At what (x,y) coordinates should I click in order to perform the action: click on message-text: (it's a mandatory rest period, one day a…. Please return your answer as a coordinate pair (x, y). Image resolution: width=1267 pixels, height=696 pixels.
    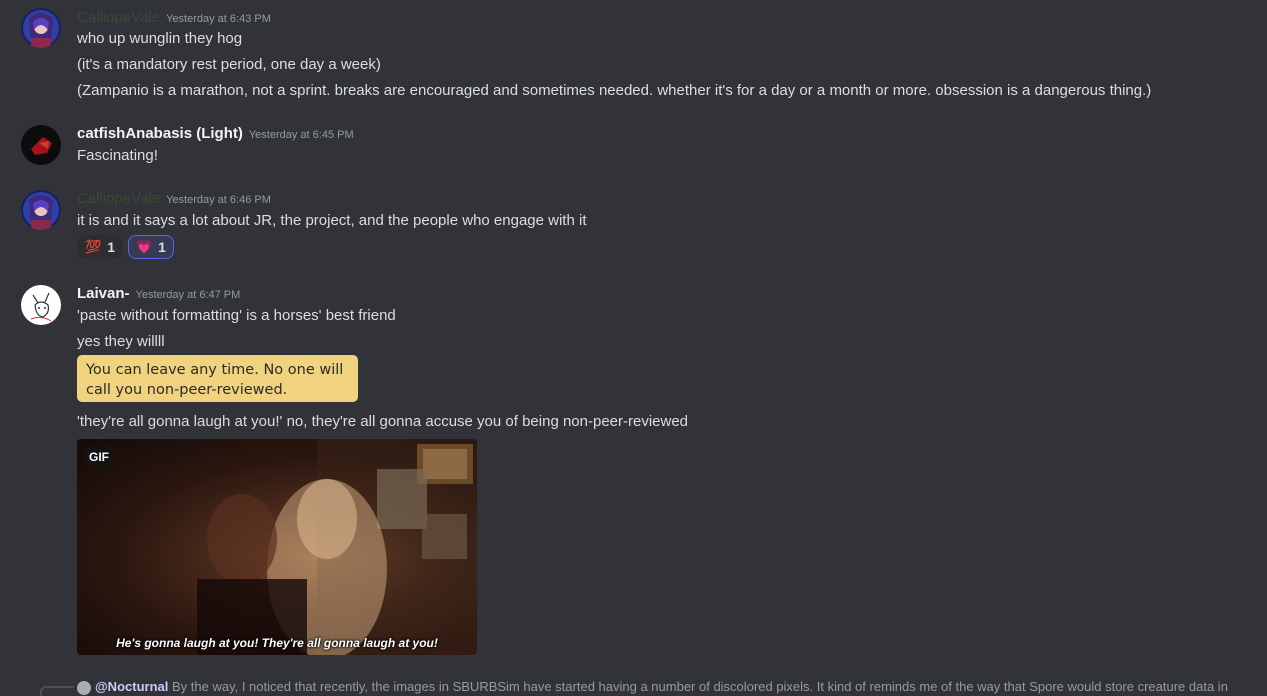
    Looking at the image, I should click on (229, 64).